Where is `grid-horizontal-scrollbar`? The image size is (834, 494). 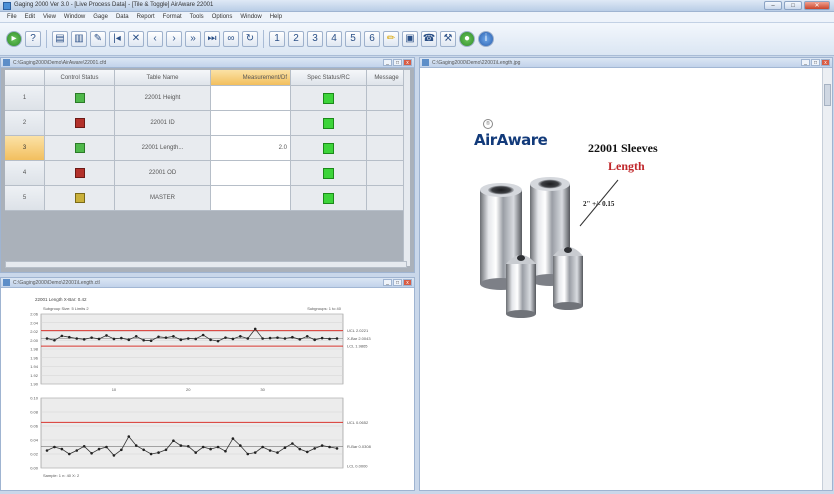
grid-horizontal-scrollbar is located at coordinates (206, 264).